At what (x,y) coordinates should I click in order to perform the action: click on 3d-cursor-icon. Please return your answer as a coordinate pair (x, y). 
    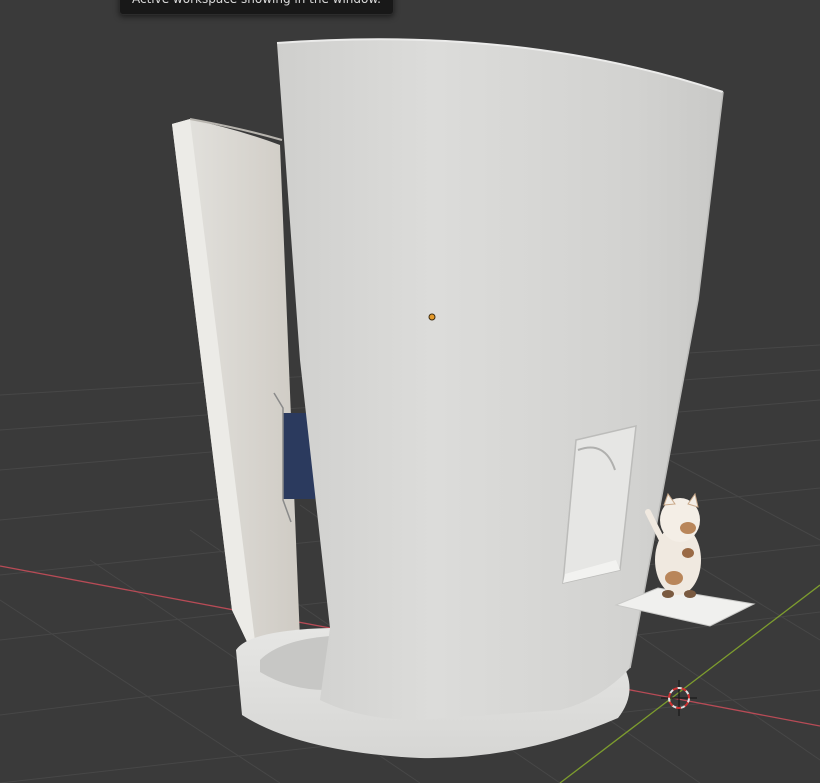
    Looking at the image, I should click on (679, 698).